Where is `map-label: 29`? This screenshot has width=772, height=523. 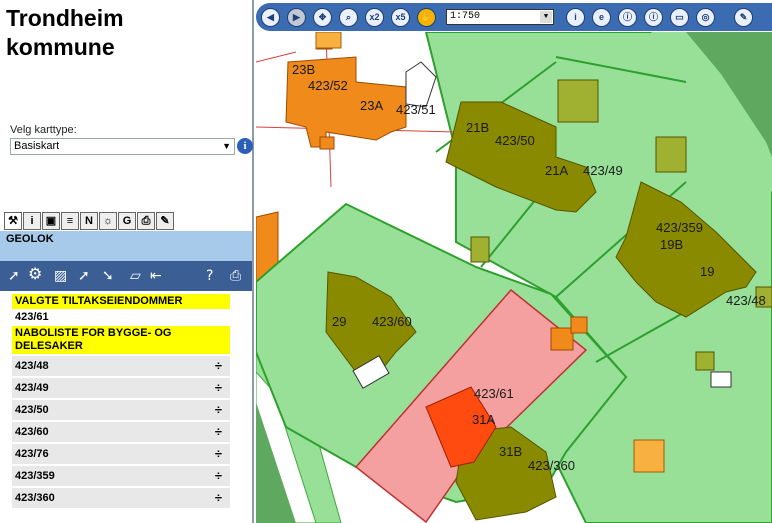 map-label: 29 is located at coordinates (339, 321).